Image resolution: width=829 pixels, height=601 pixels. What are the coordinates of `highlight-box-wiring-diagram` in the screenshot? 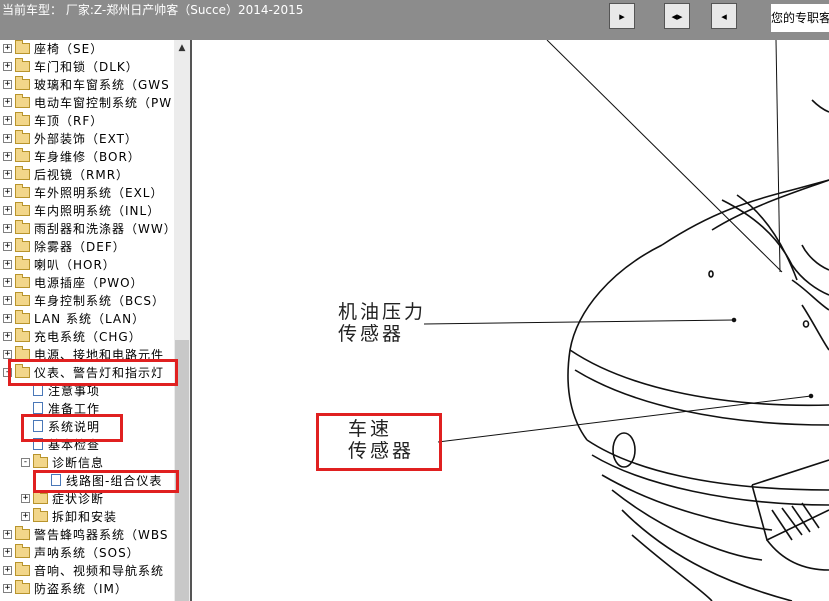 It's located at (106, 481).